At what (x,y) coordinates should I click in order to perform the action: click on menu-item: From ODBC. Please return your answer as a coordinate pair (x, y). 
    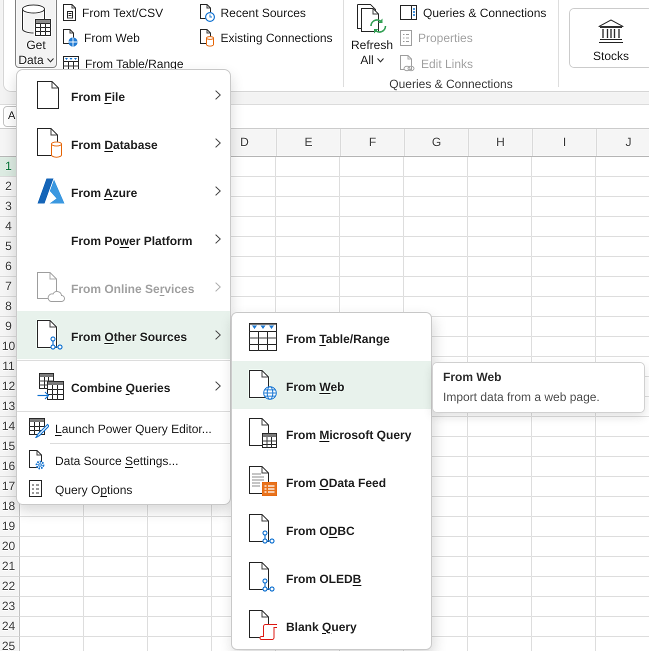
    Looking at the image, I should click on (331, 529).